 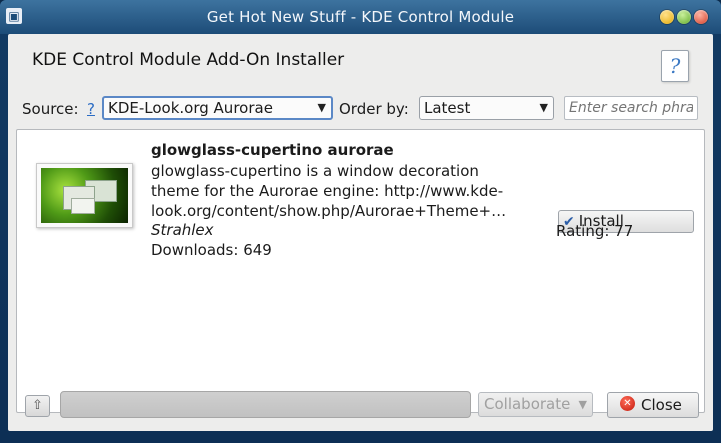 What do you see at coordinates (595, 231) in the screenshot?
I see `addon-rating: Rating: 77` at bounding box center [595, 231].